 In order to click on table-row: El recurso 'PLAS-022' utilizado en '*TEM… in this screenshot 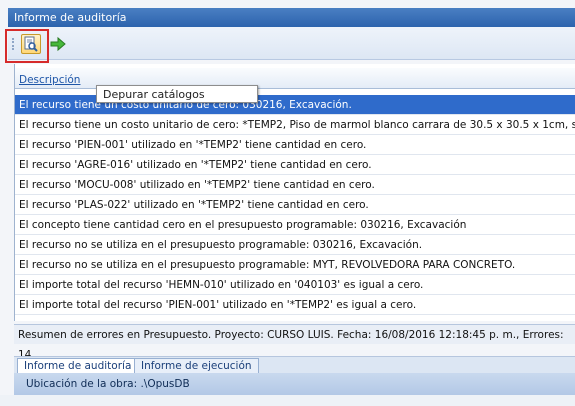, I will do `click(295, 205)`.